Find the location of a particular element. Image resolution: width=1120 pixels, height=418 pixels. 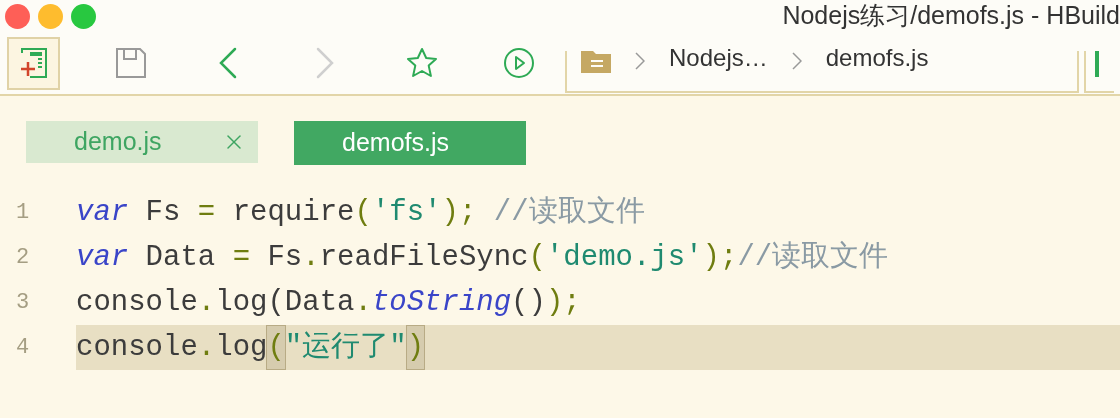

new-file-button is located at coordinates (33, 63).